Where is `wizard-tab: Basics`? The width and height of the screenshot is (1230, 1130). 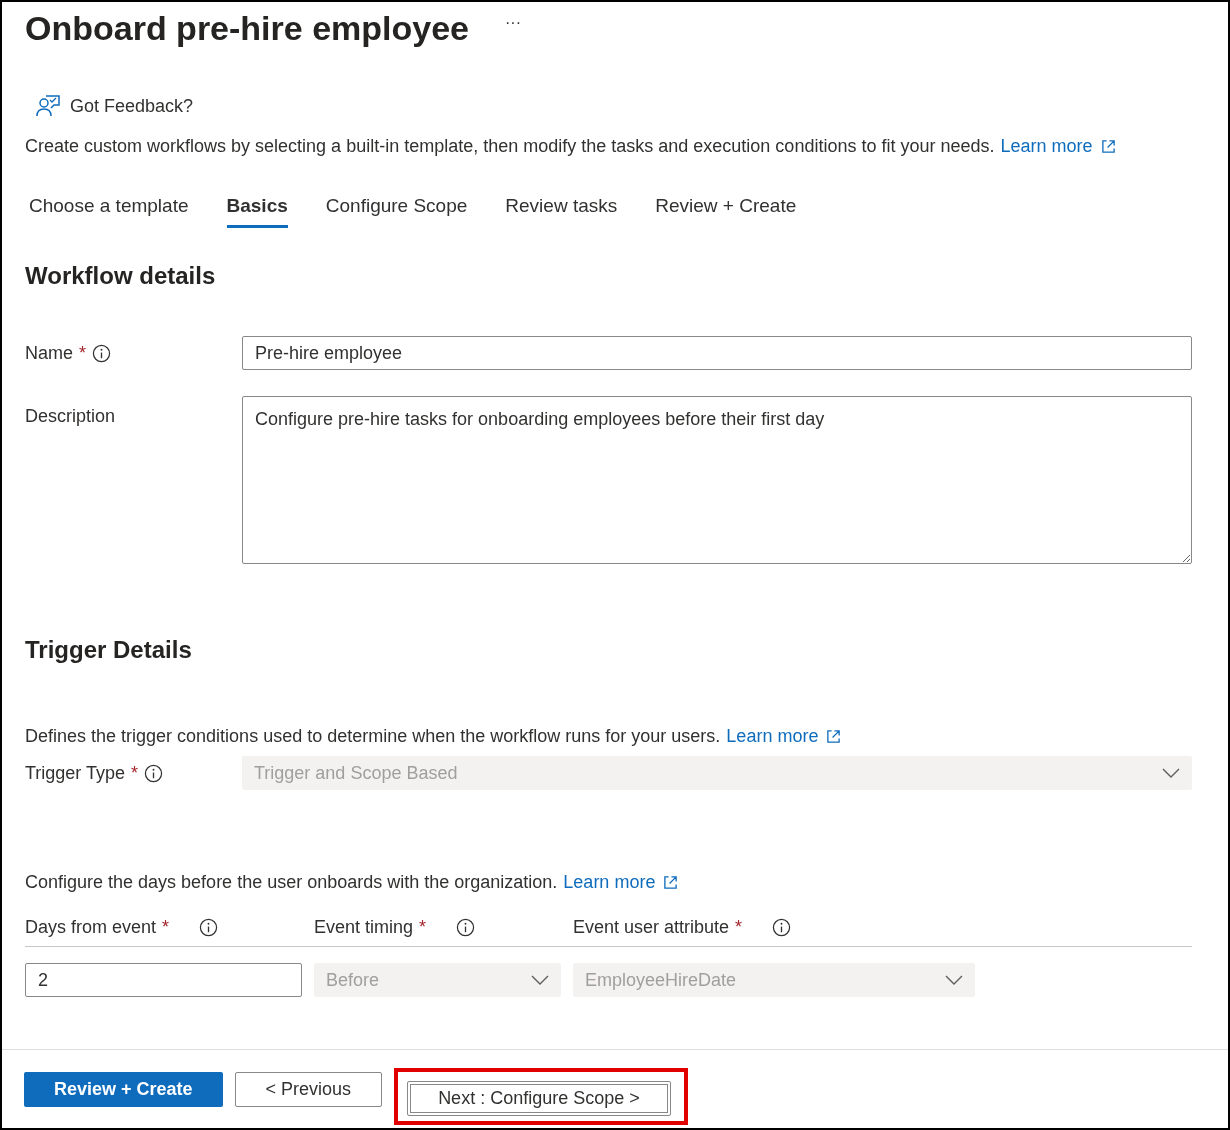 wizard-tab: Basics is located at coordinates (257, 210).